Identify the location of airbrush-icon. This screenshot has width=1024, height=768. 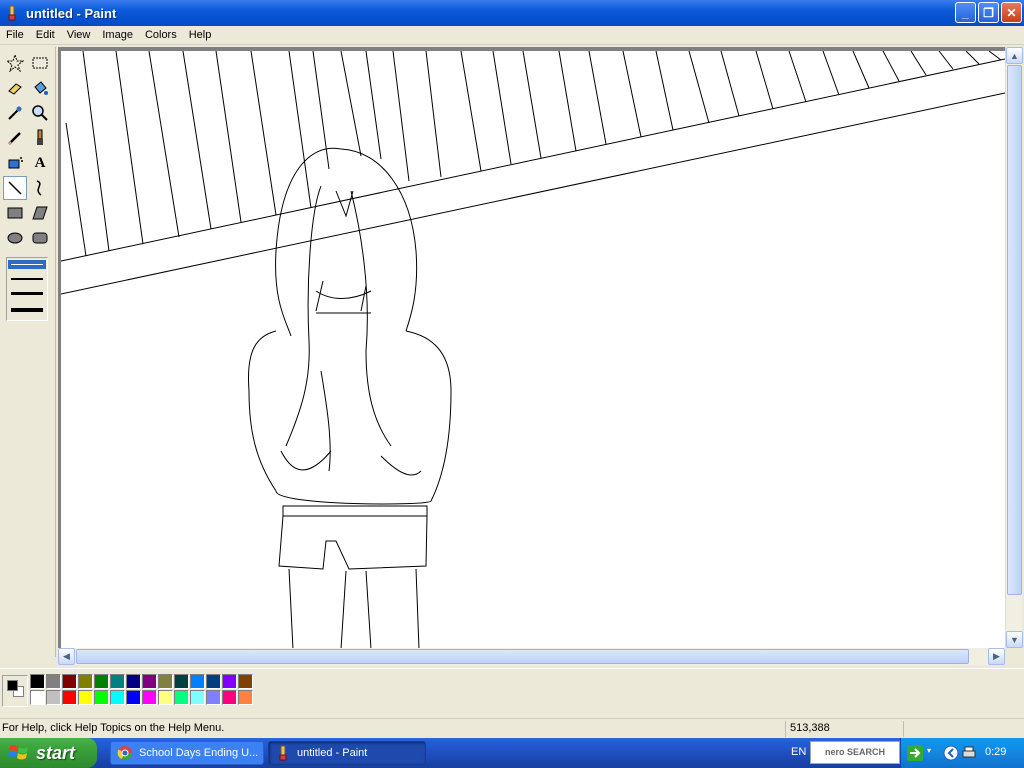
(15, 163).